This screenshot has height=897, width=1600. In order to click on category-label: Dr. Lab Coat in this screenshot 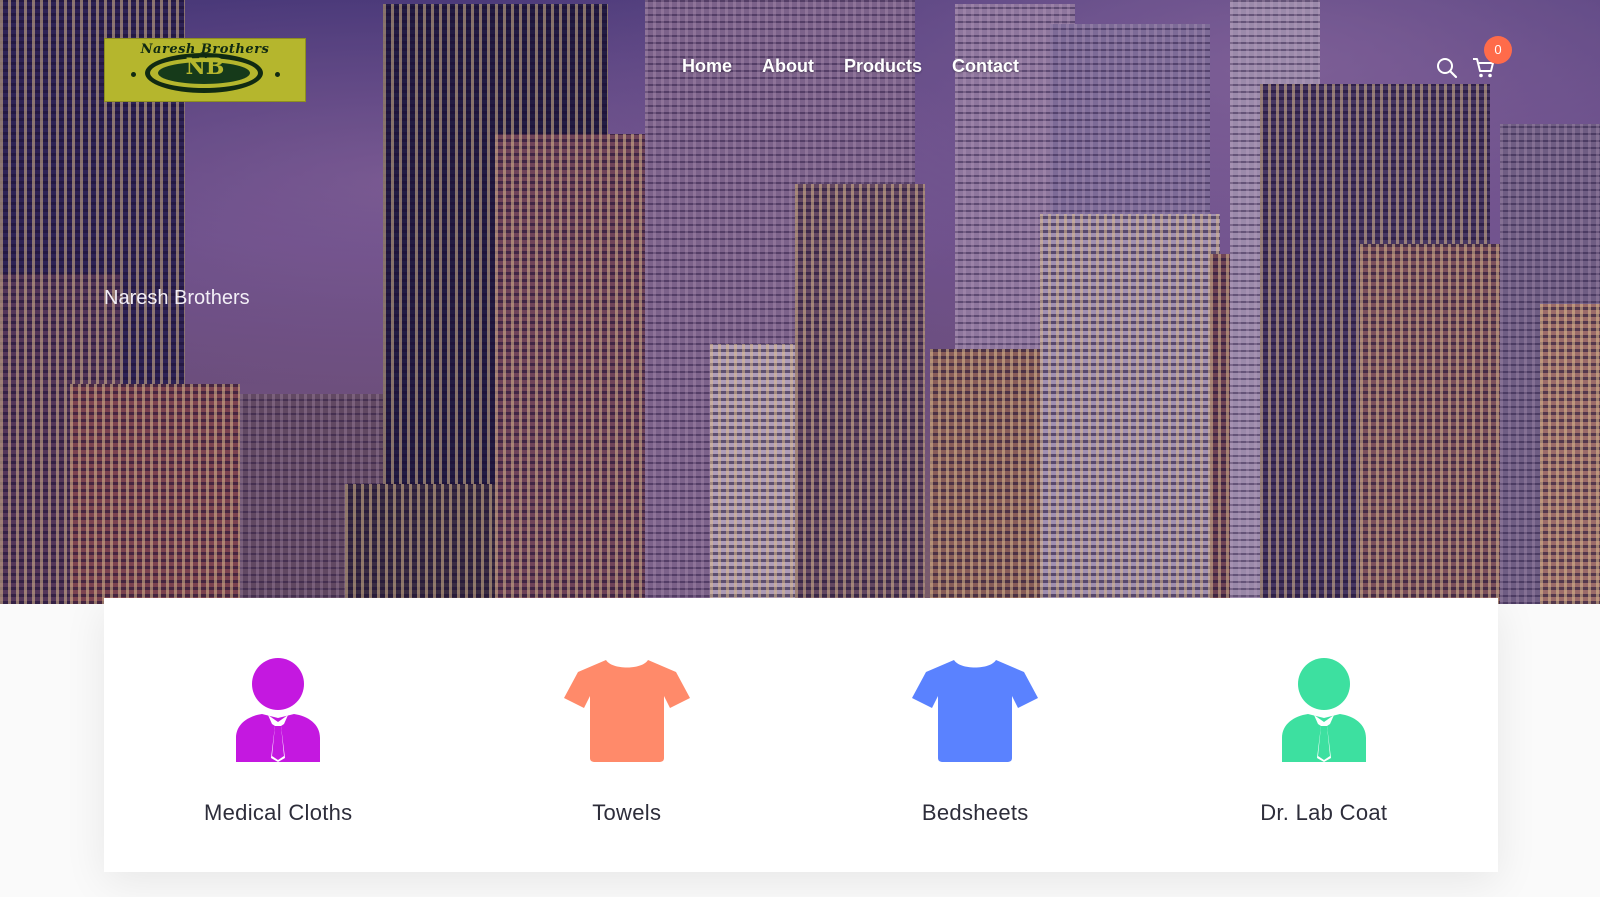, I will do `click(1324, 812)`.